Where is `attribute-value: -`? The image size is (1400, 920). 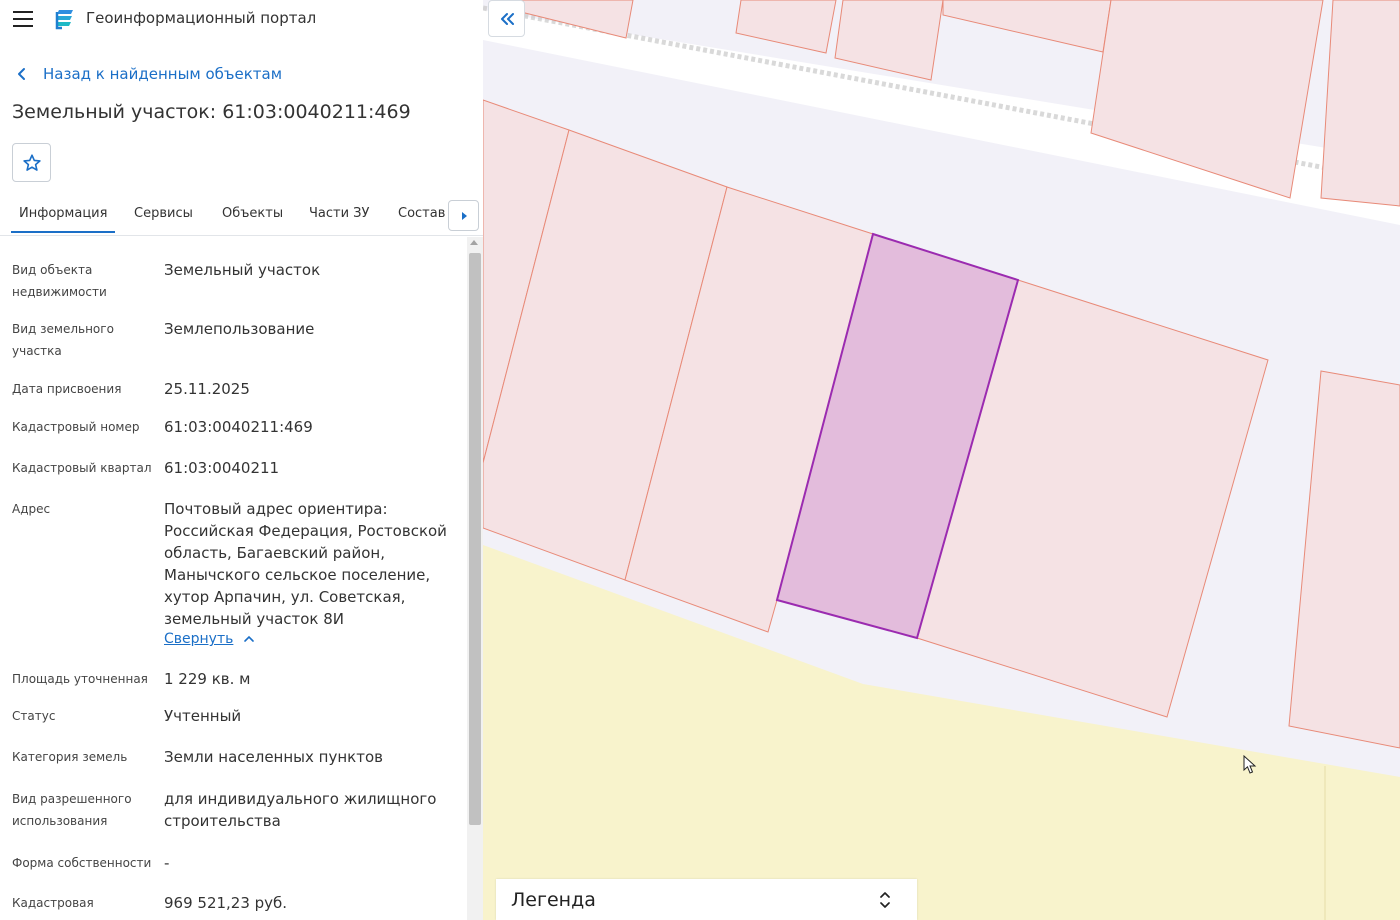 attribute-value: - is located at coordinates (167, 863).